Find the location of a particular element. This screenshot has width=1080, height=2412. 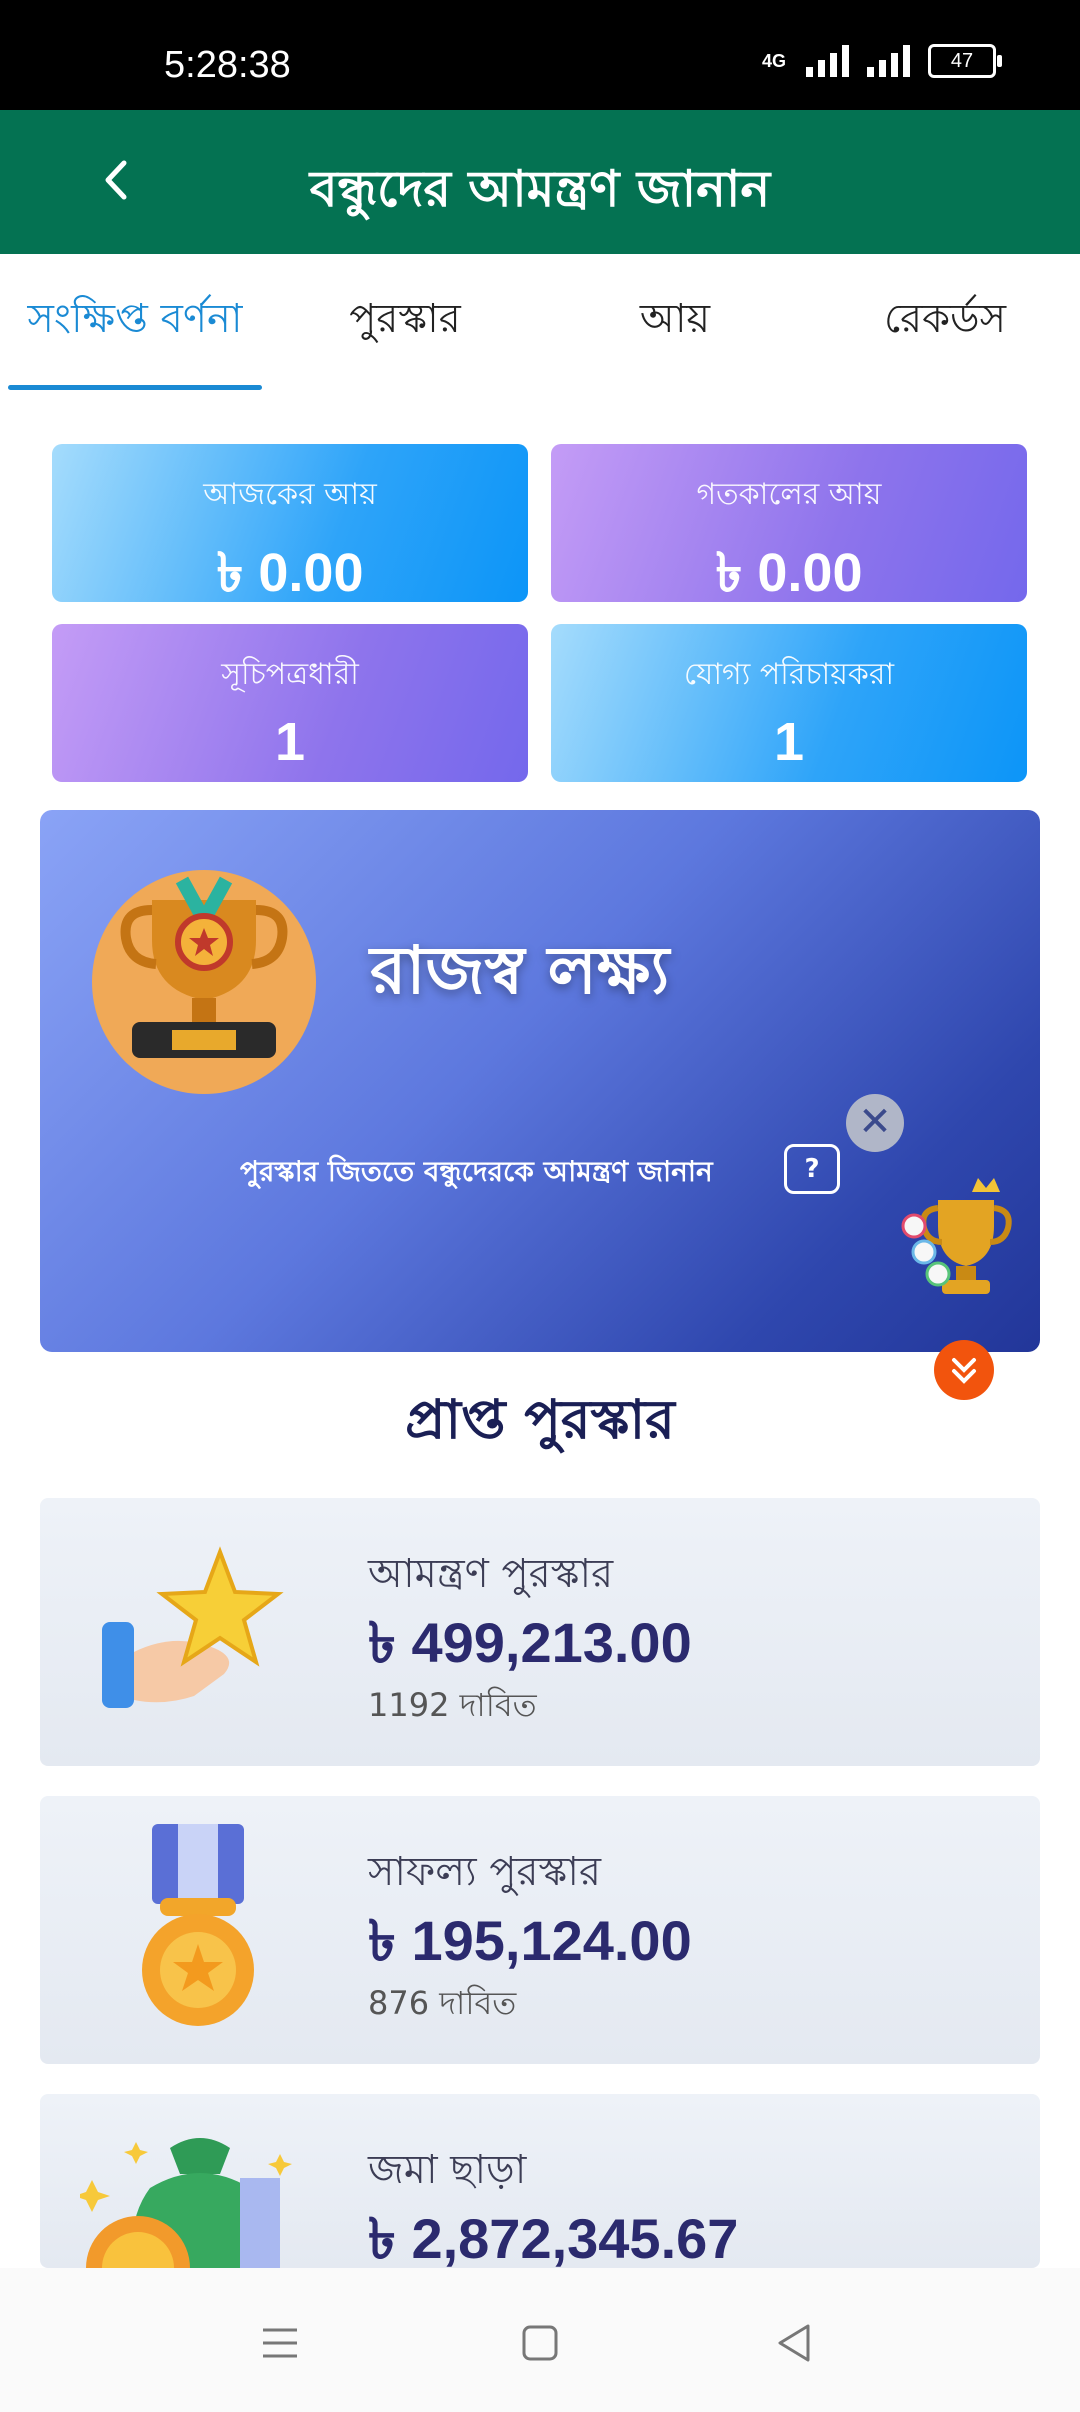

leaderboard-trophy-icon is located at coordinates (963, 1240).